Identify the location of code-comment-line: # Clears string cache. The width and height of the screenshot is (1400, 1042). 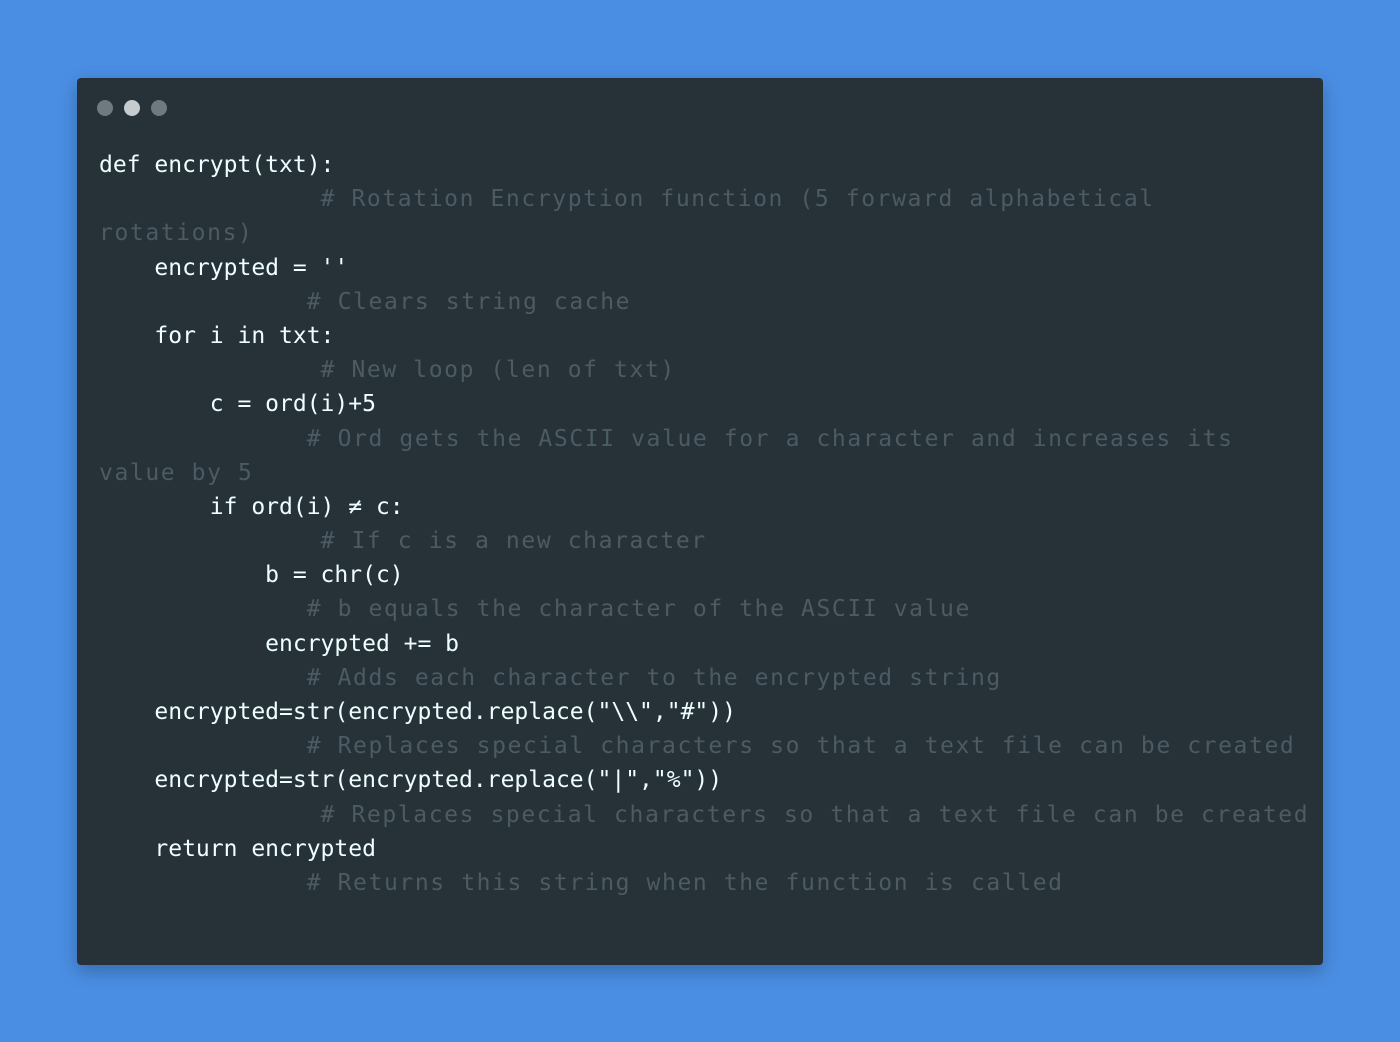
(701, 302).